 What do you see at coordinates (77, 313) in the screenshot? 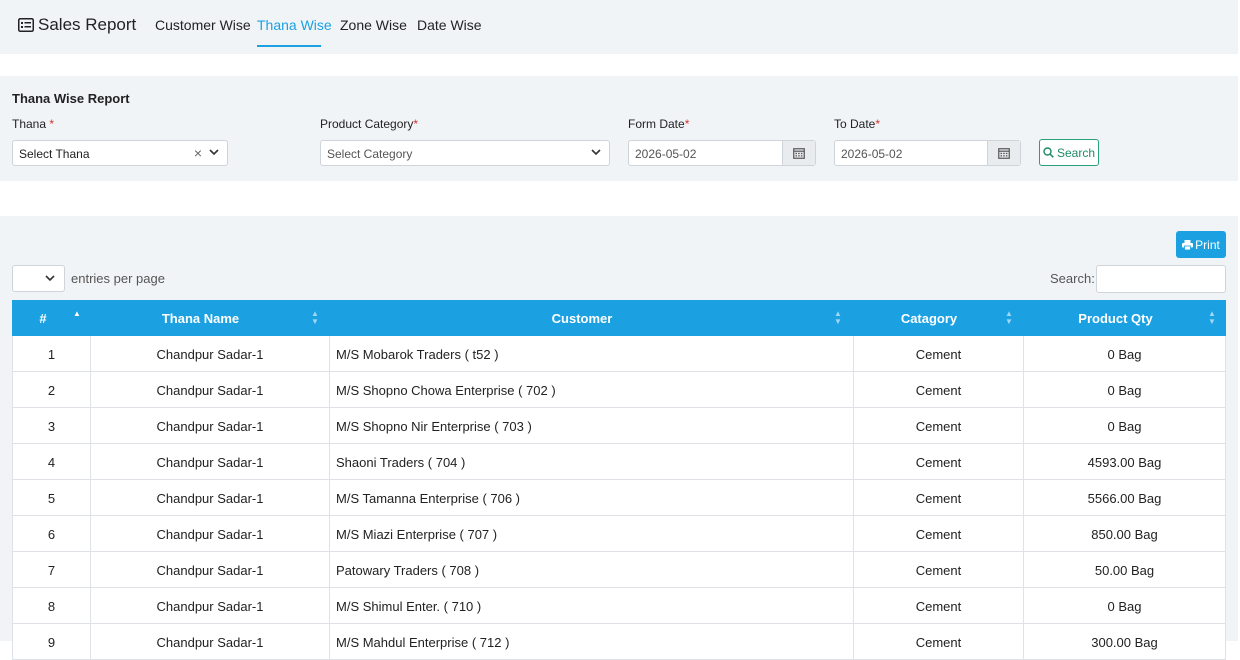
I see `sort-asc-icon: ▲` at bounding box center [77, 313].